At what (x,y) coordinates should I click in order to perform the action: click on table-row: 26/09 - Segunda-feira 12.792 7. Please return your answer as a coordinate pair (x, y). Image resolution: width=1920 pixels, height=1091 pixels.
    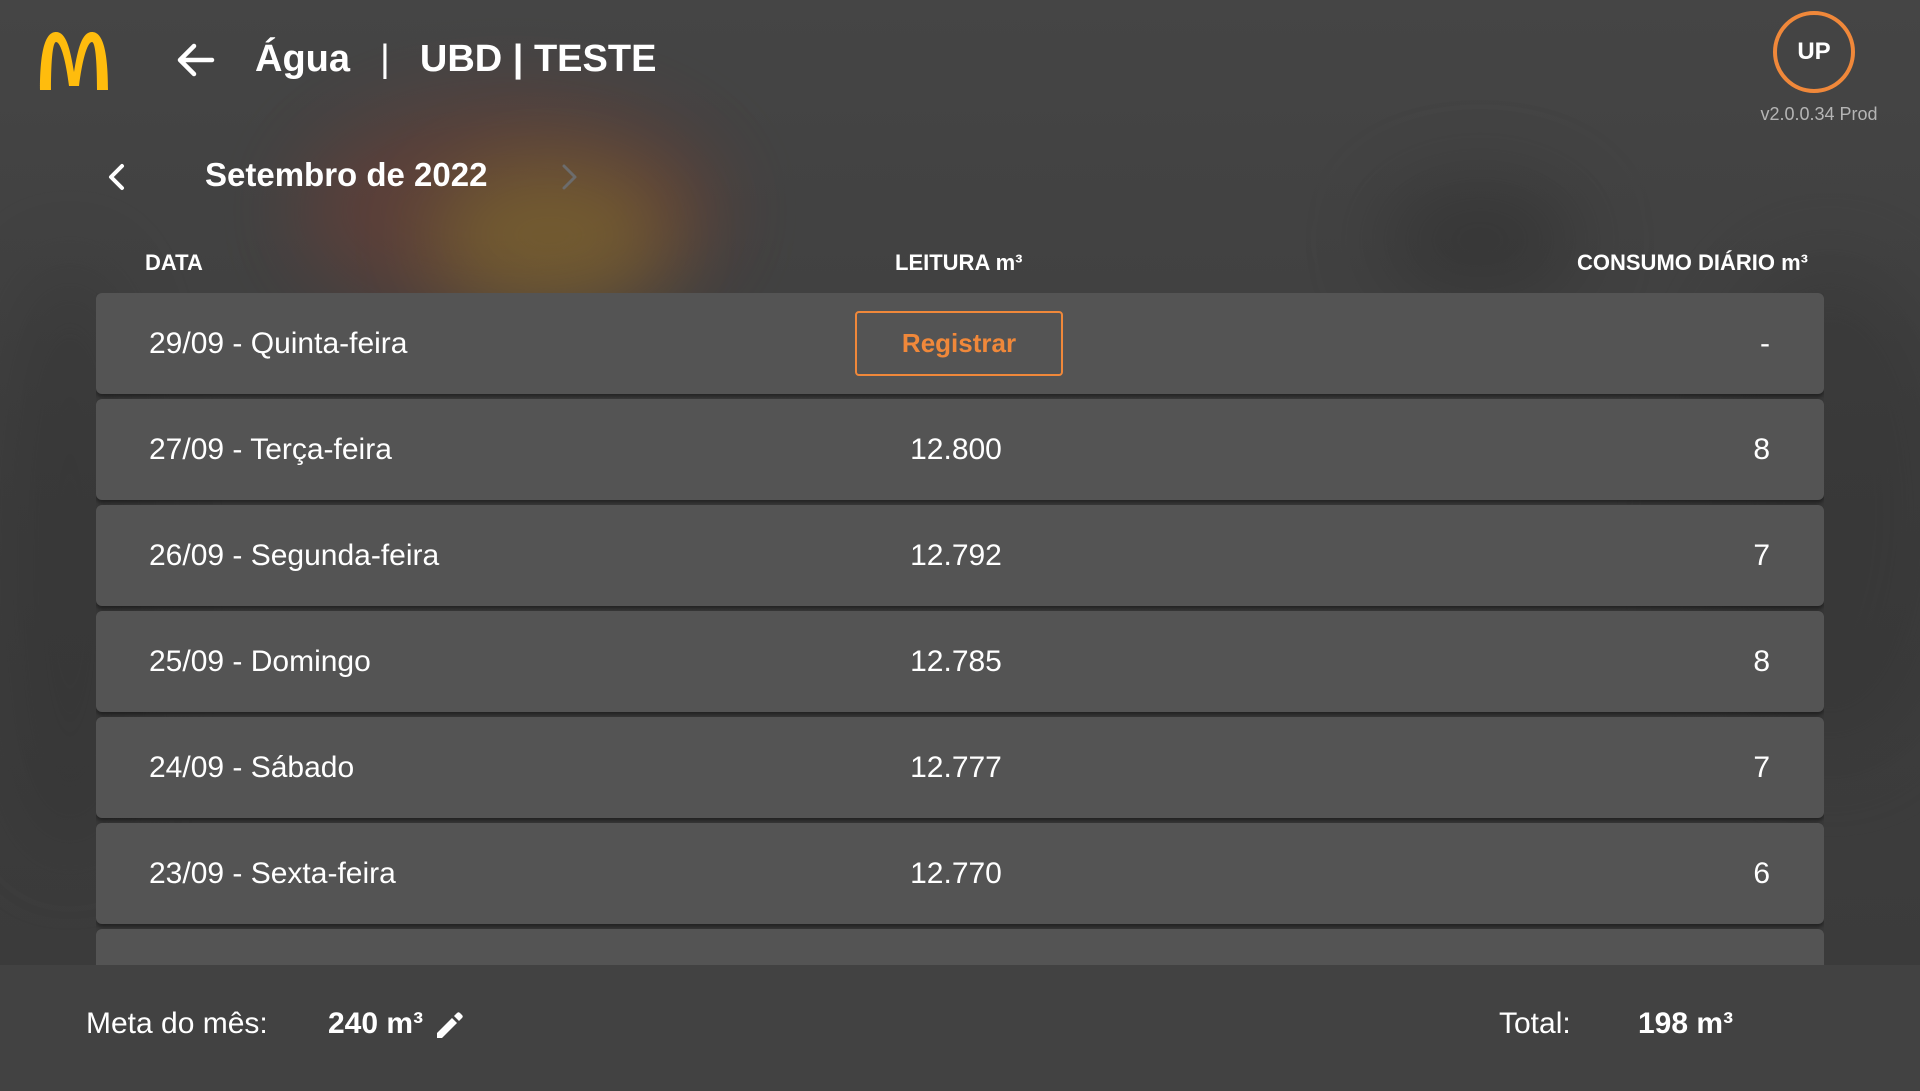
    Looking at the image, I should click on (960, 555).